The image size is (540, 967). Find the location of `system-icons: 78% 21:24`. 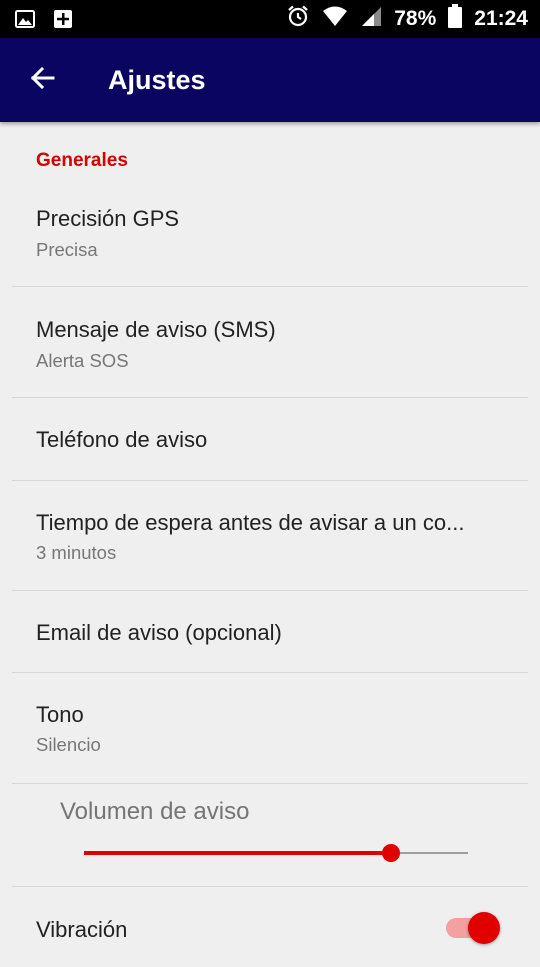

system-icons: 78% 21:24 is located at coordinates (407, 19).